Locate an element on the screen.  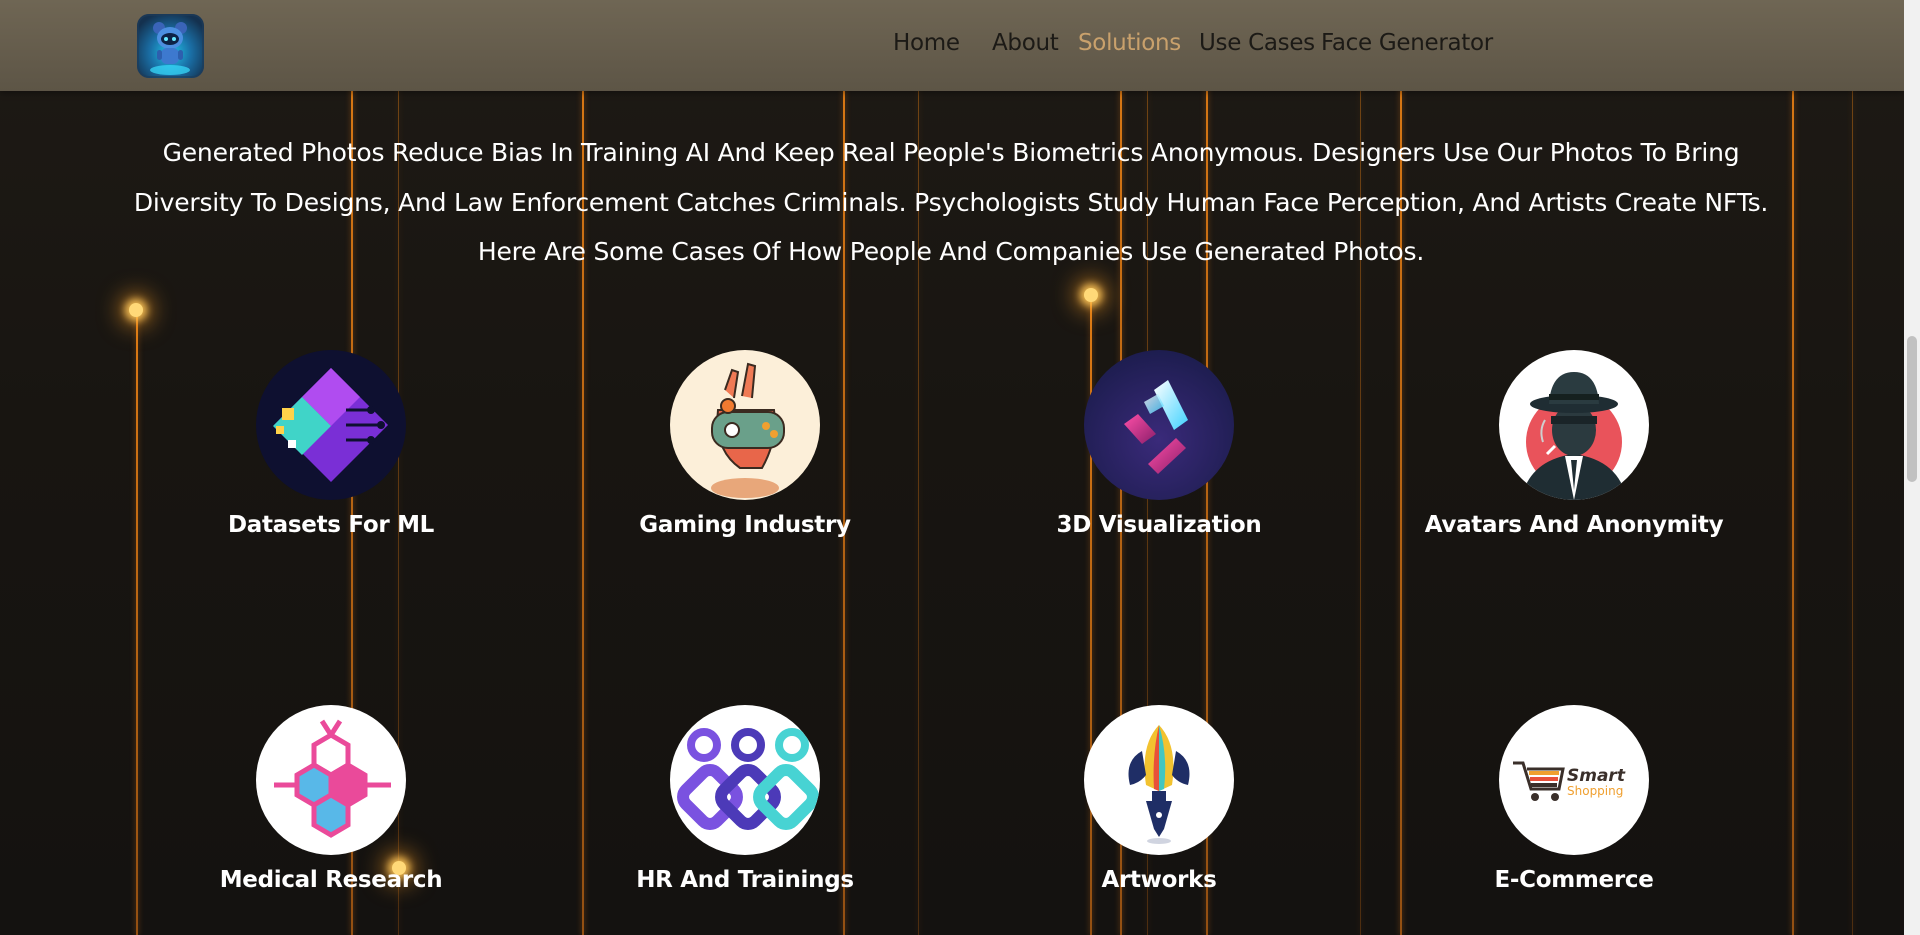
robot-mascot-icon is located at coordinates (170, 48).